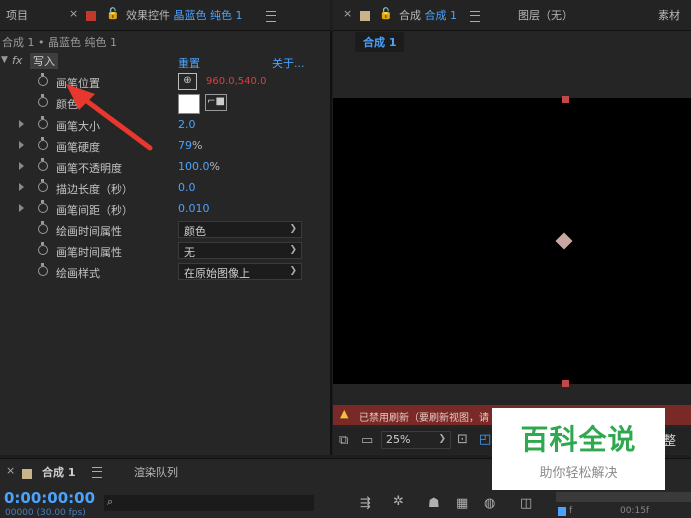 The image size is (691, 518). Describe the element at coordinates (380, 42) in the screenshot. I see `comp-subtab: 合成 1` at that location.